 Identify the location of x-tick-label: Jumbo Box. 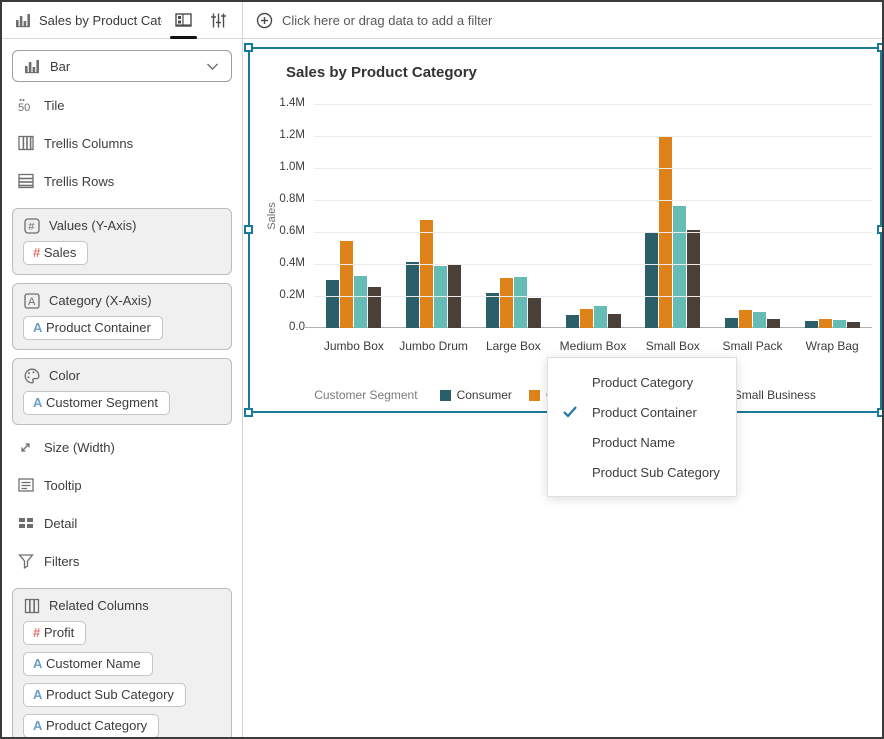
(353, 346).